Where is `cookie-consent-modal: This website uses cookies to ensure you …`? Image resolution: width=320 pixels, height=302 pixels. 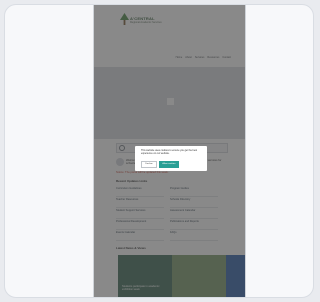
cookie-consent-modal: This website uses cookies to ensure you … is located at coordinates (171, 158).